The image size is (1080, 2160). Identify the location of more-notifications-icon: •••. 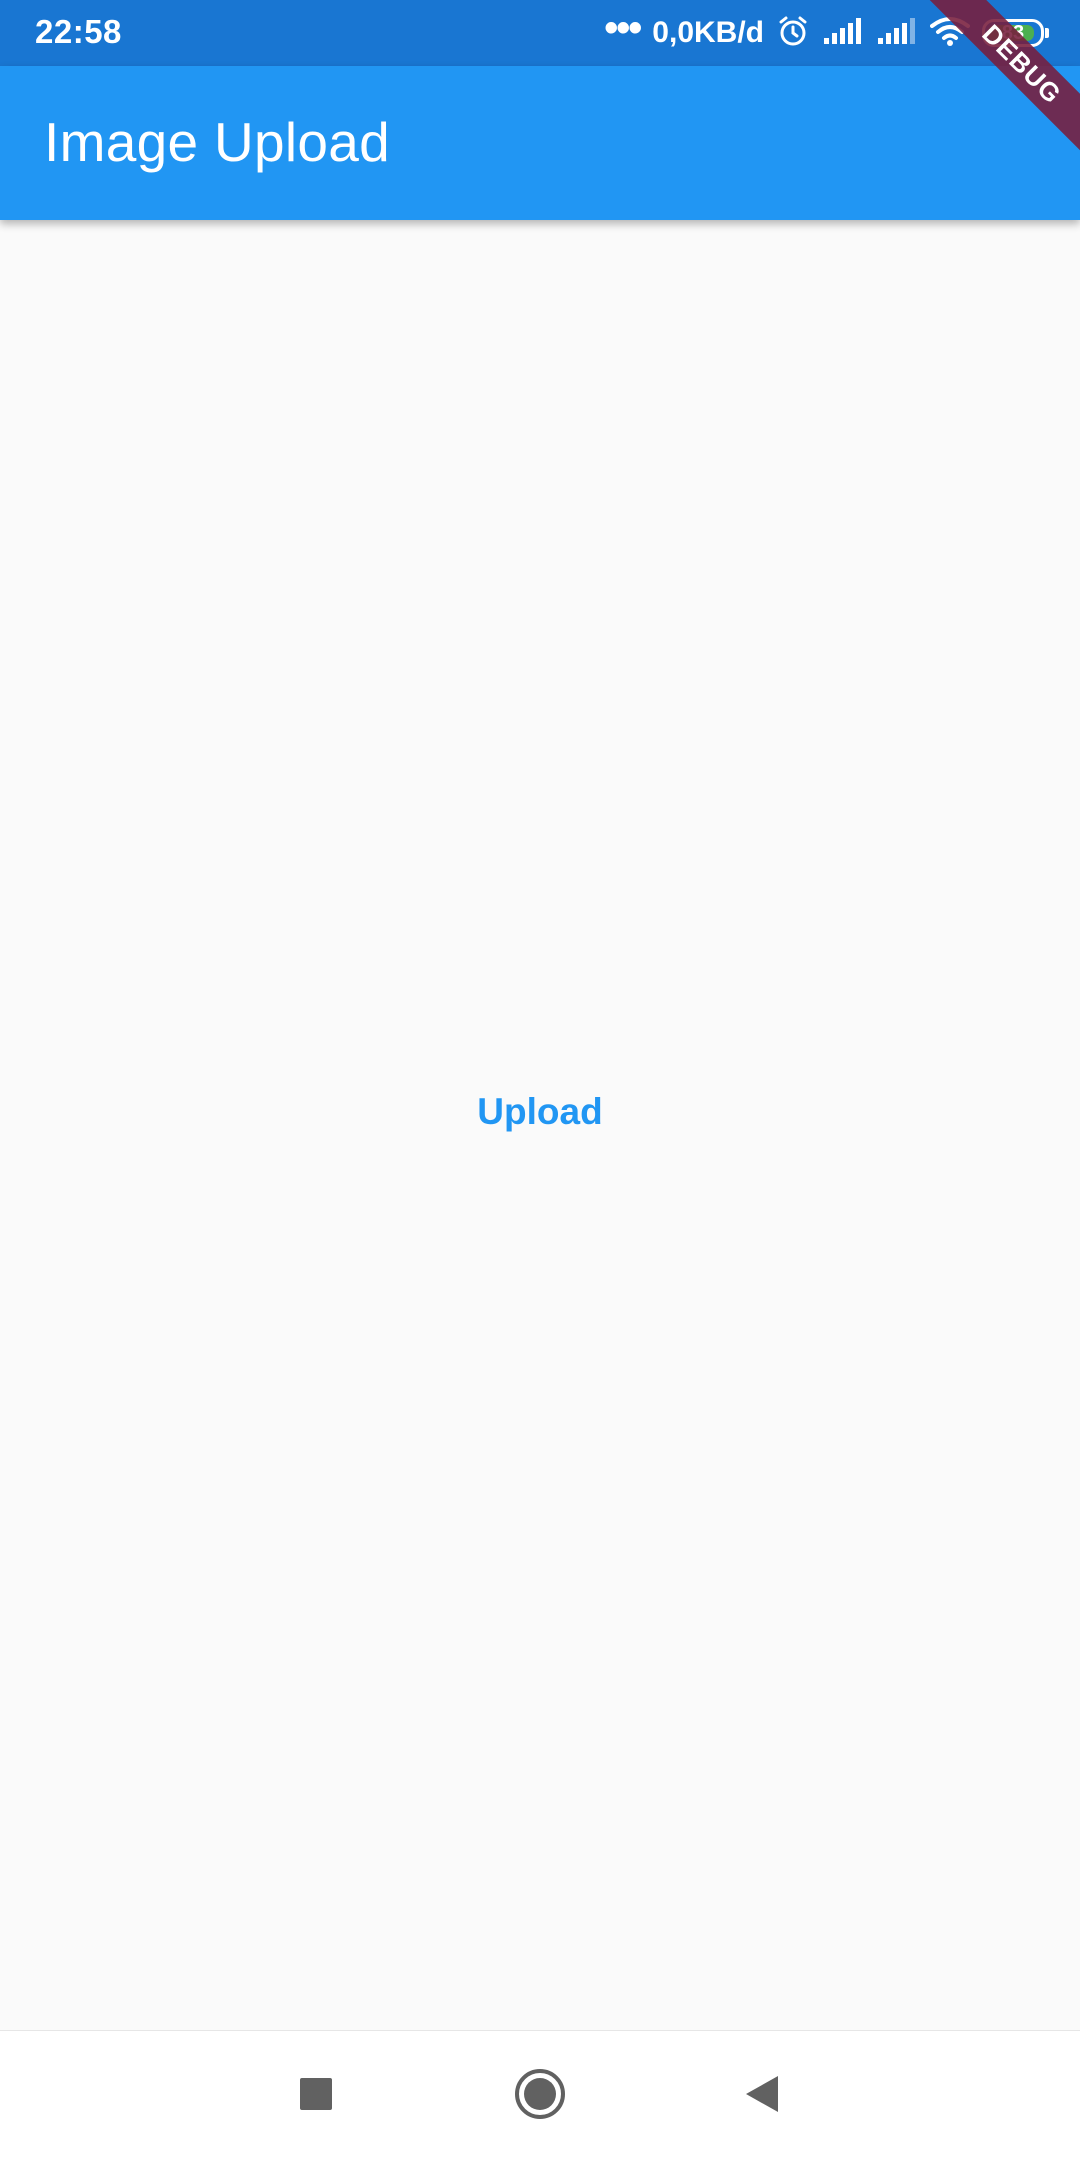
(623, 28).